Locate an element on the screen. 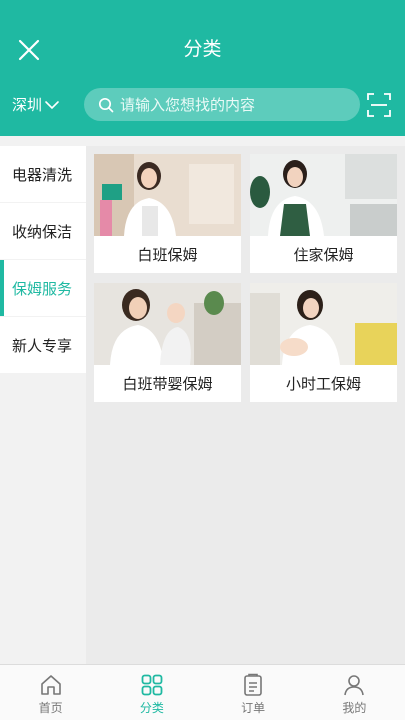 The width and height of the screenshot is (405, 720). service-card-label: 住家保姆 is located at coordinates (323, 255).